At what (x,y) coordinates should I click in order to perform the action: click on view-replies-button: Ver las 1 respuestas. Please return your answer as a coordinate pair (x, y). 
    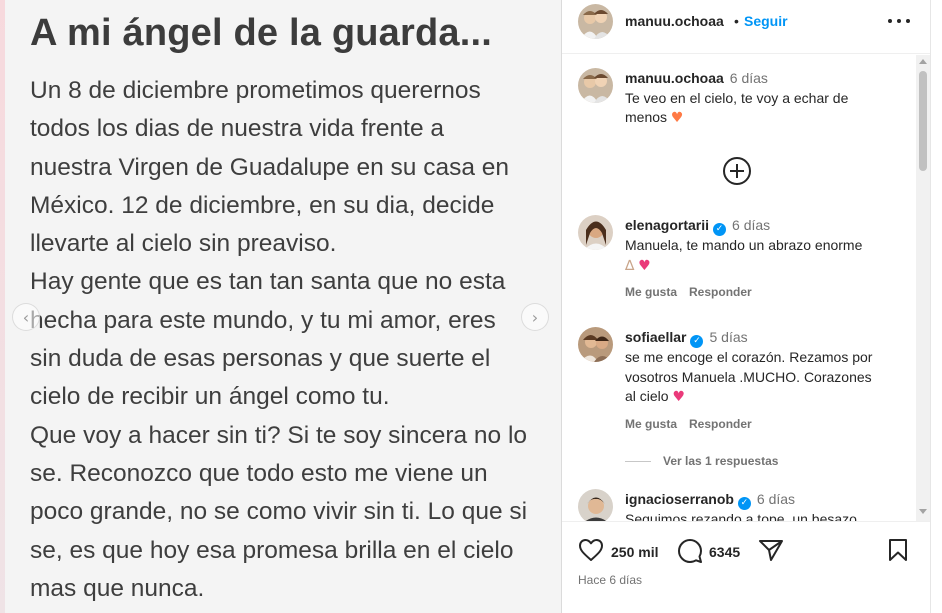
    Looking at the image, I should click on (701, 461).